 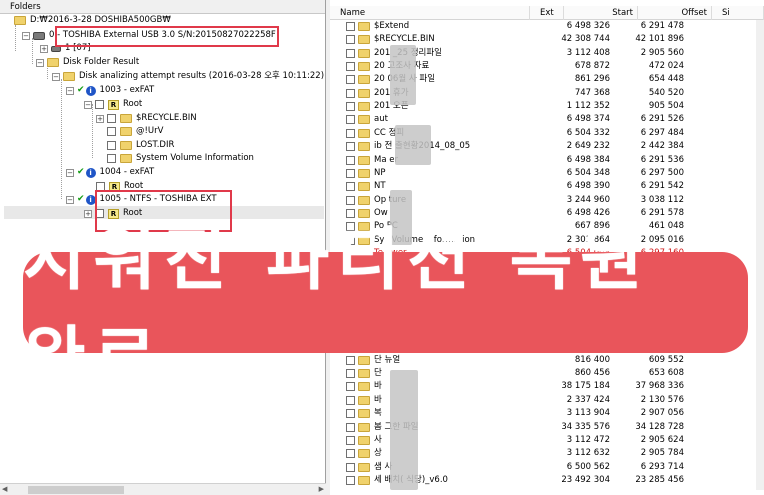 What do you see at coordinates (380, 186) in the screenshot?
I see `file-name: NT` at bounding box center [380, 186].